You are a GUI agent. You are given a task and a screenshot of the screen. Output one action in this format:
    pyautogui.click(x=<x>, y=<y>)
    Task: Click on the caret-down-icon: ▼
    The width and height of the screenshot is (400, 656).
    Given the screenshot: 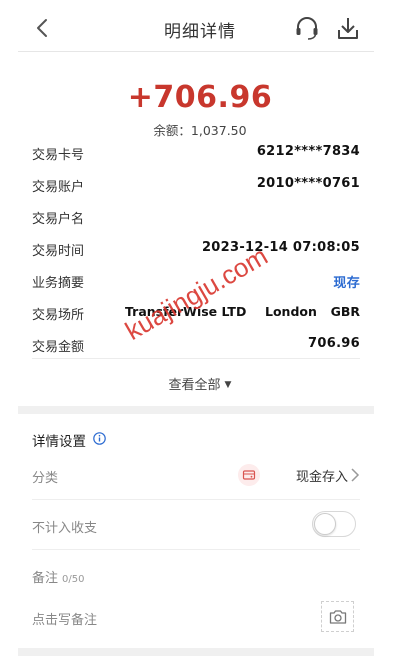 What is the action you would take?
    pyautogui.click(x=228, y=385)
    